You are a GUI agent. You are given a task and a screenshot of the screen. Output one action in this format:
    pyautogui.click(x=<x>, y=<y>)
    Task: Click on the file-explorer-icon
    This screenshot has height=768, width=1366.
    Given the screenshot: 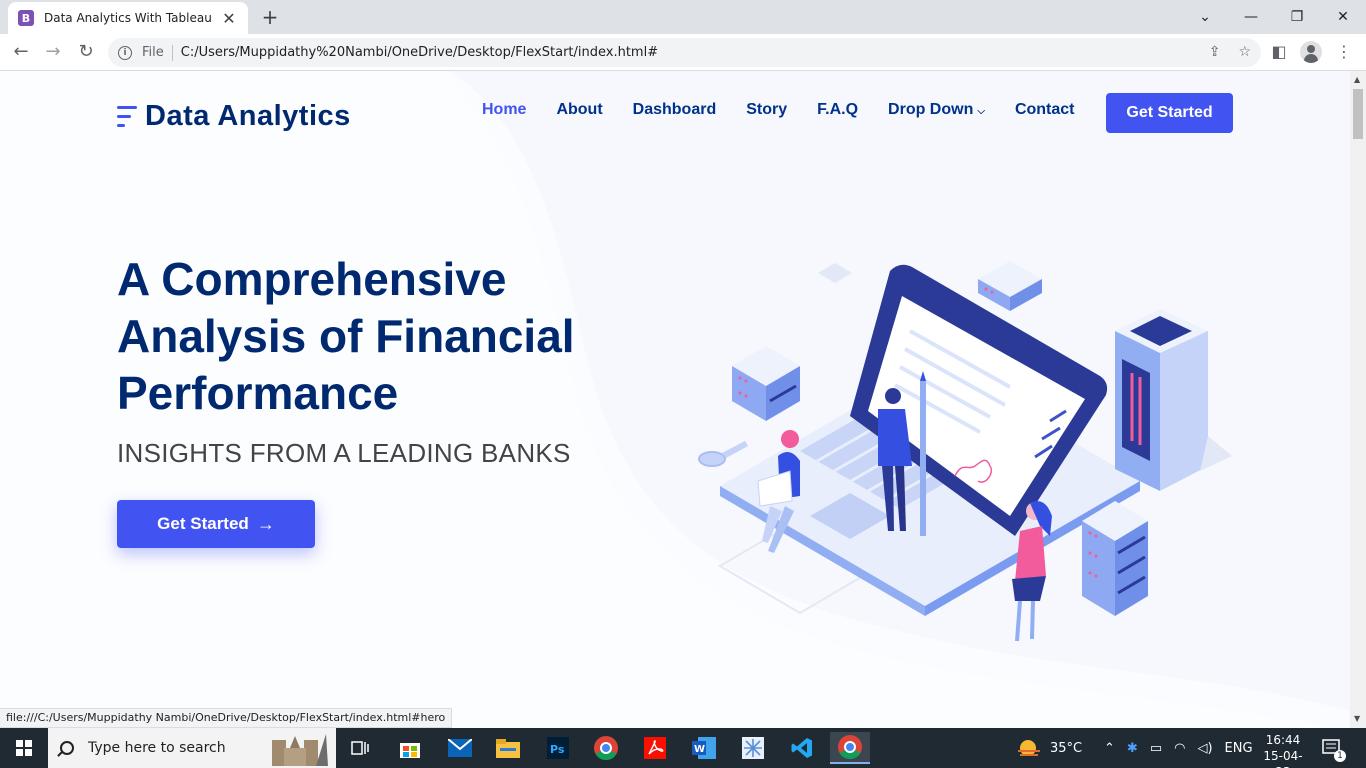 What is the action you would take?
    pyautogui.click(x=508, y=748)
    